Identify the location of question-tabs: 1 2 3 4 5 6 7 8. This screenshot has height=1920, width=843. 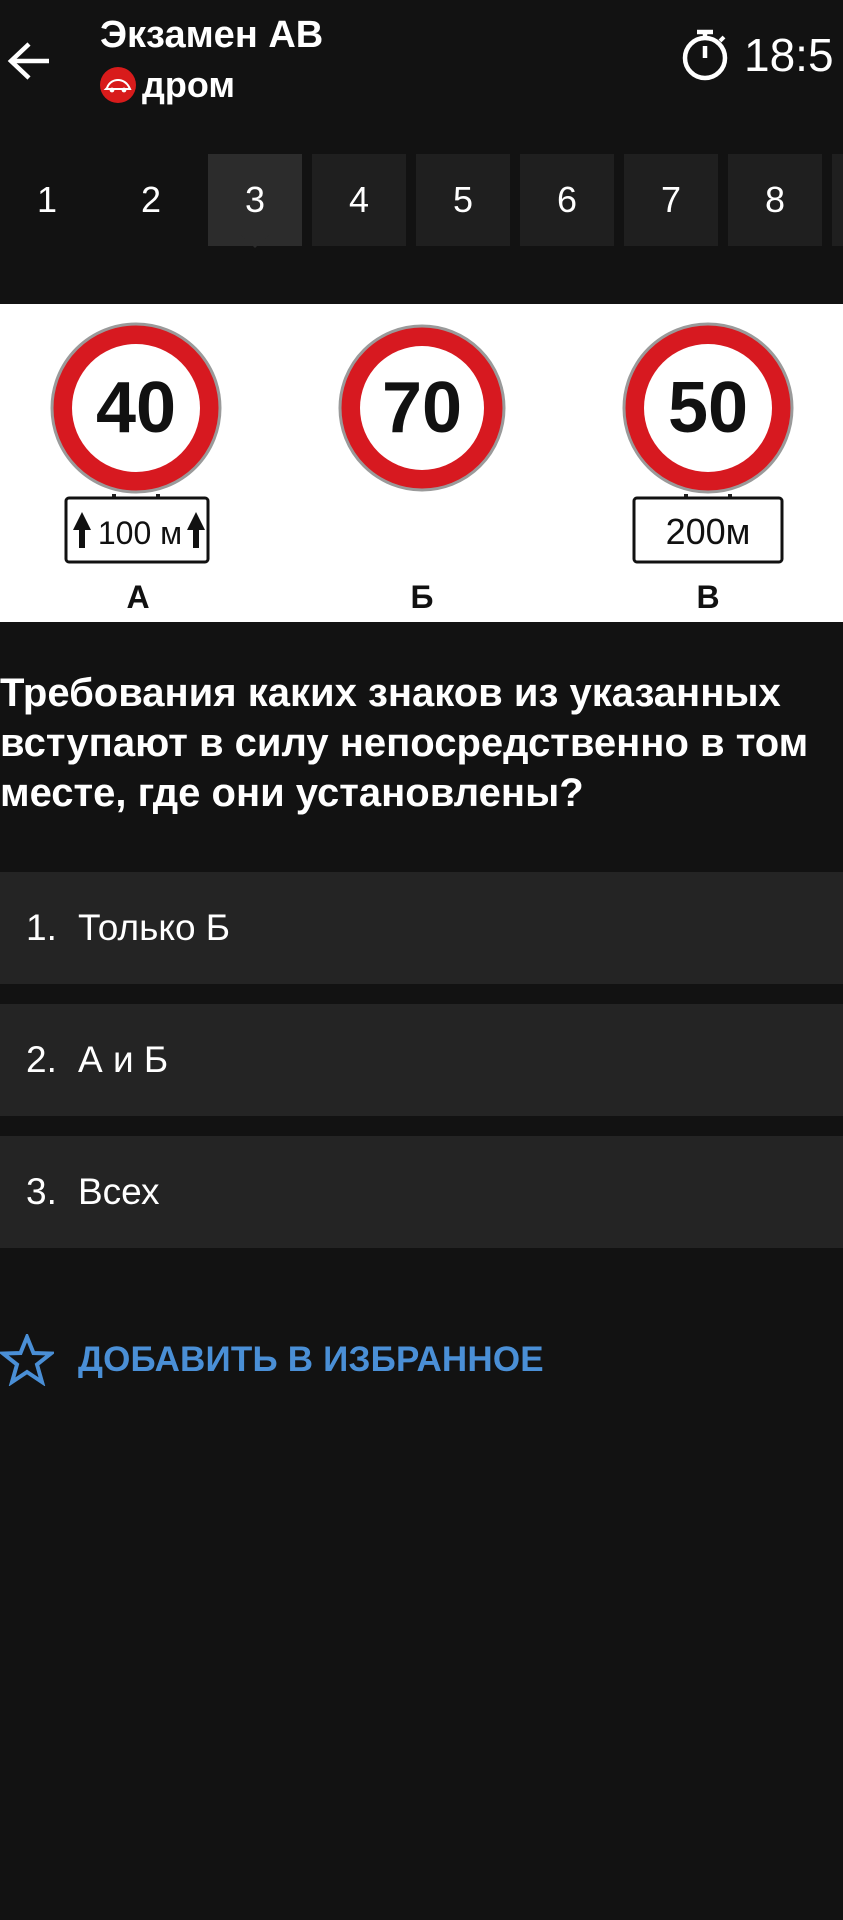
(421, 200).